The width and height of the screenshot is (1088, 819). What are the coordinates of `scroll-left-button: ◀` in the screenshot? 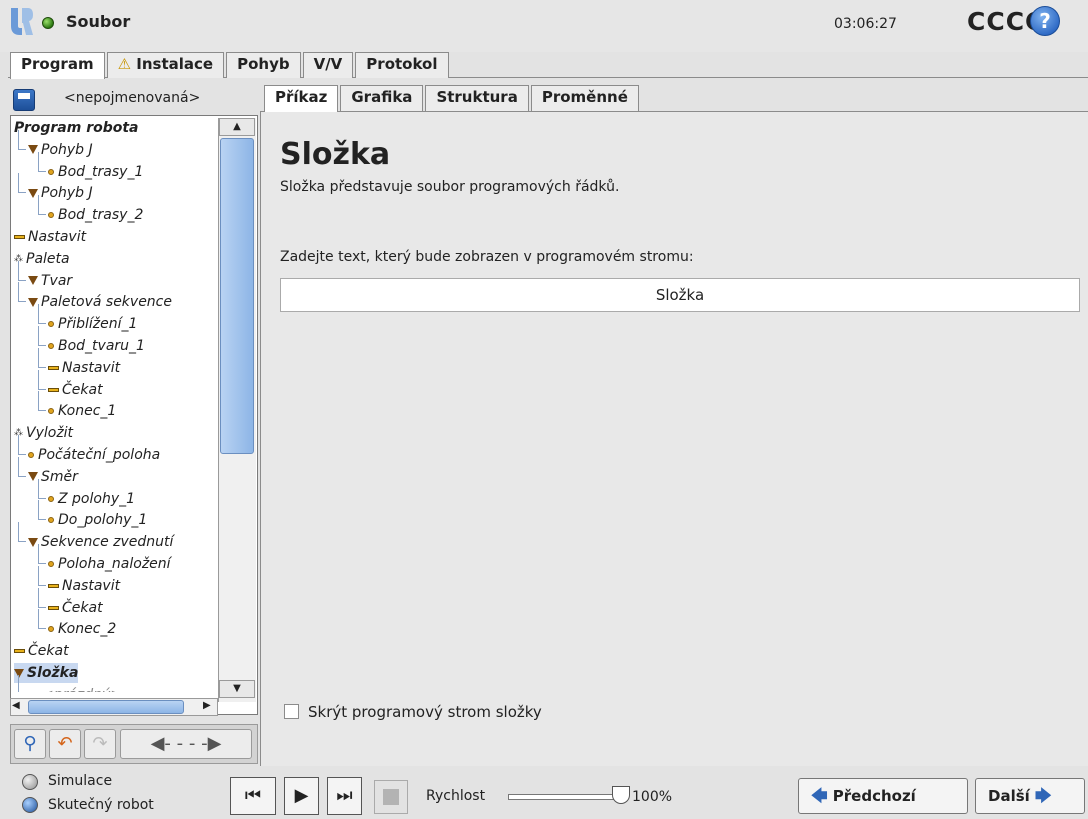 It's located at (16, 705).